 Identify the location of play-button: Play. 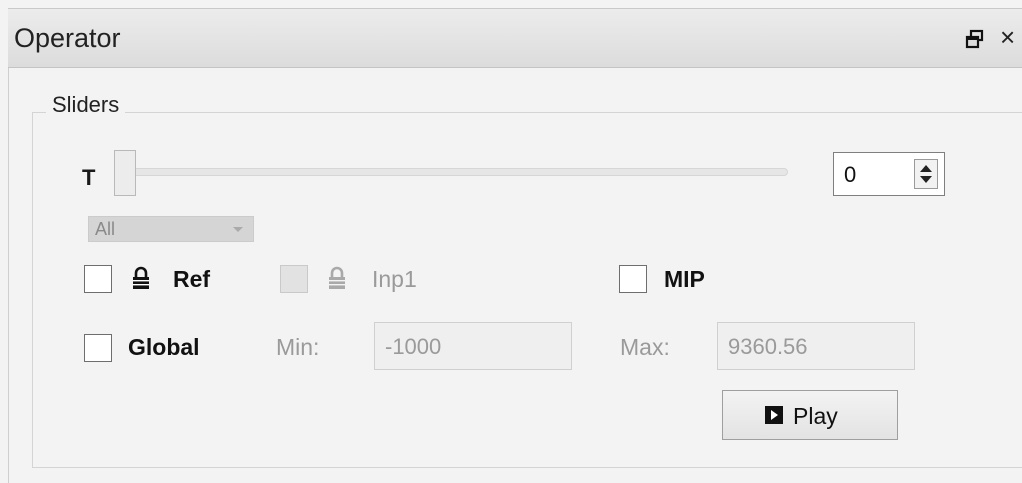
(810, 415).